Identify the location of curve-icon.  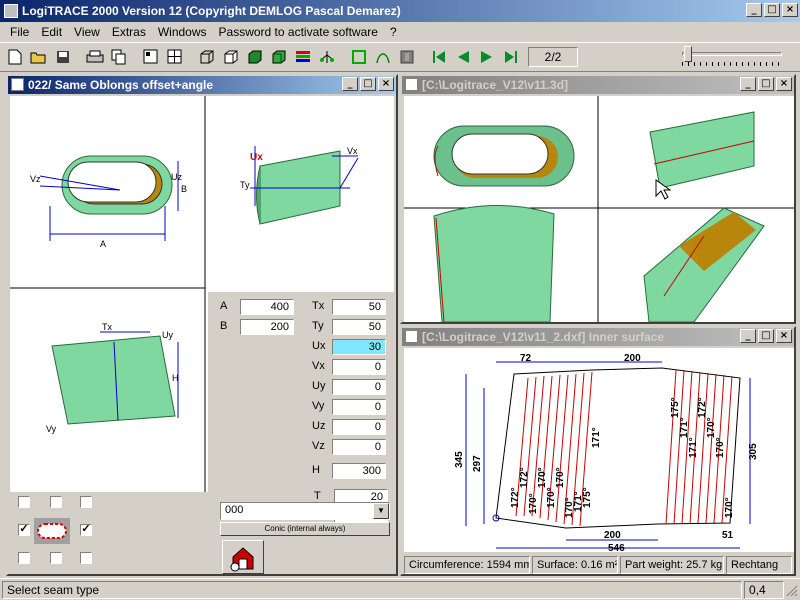
(383, 57).